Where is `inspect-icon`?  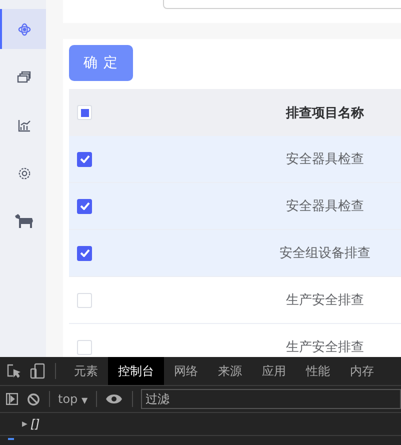 inspect-icon is located at coordinates (14, 371).